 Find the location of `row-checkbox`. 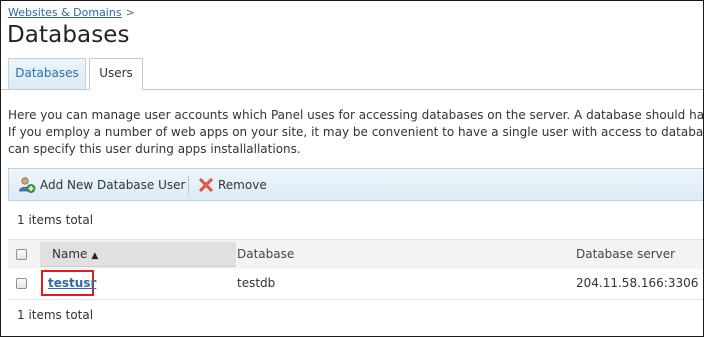

row-checkbox is located at coordinates (21, 283).